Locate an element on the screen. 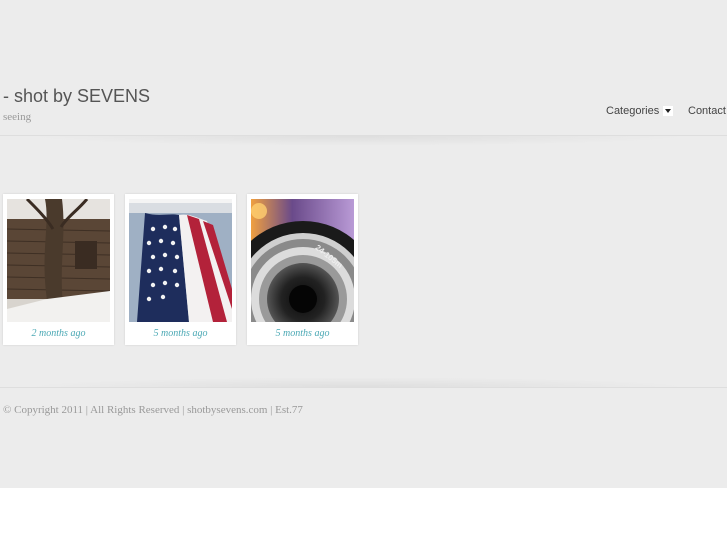 The height and width of the screenshot is (545, 727). footer-shadow is located at coordinates (357, 382).